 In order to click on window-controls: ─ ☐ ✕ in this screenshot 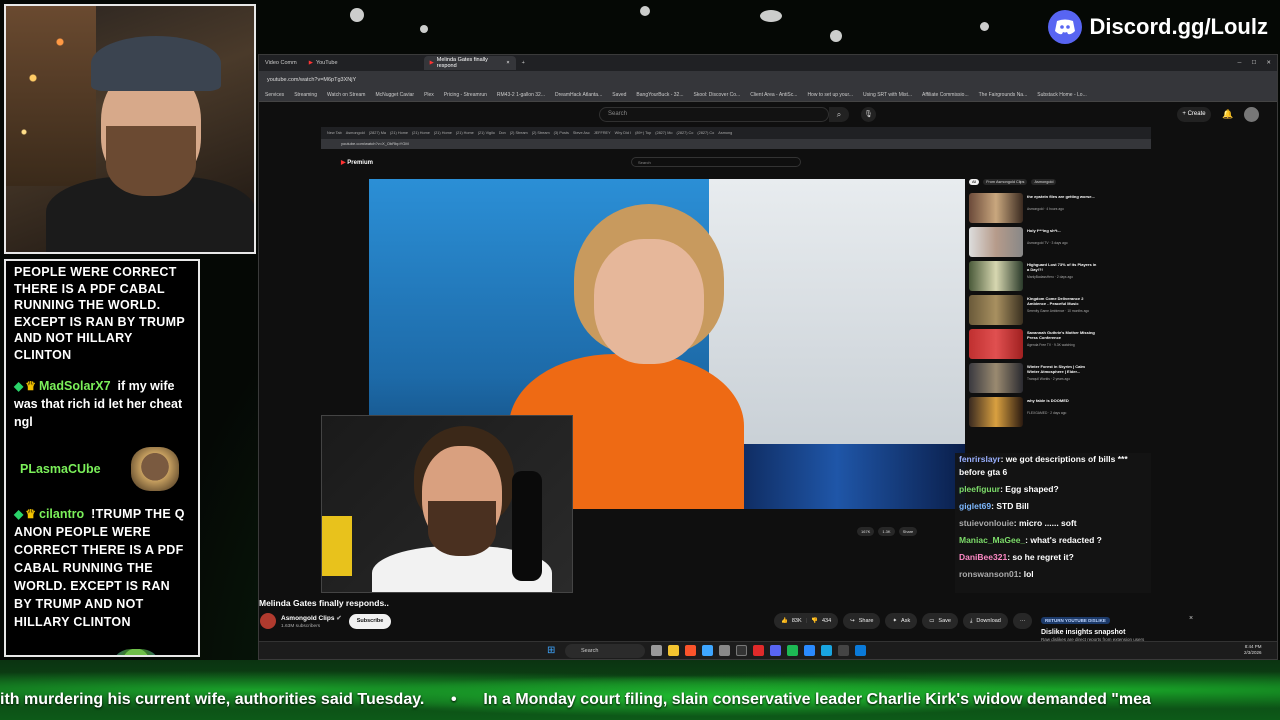, I will do `click(1257, 63)`.